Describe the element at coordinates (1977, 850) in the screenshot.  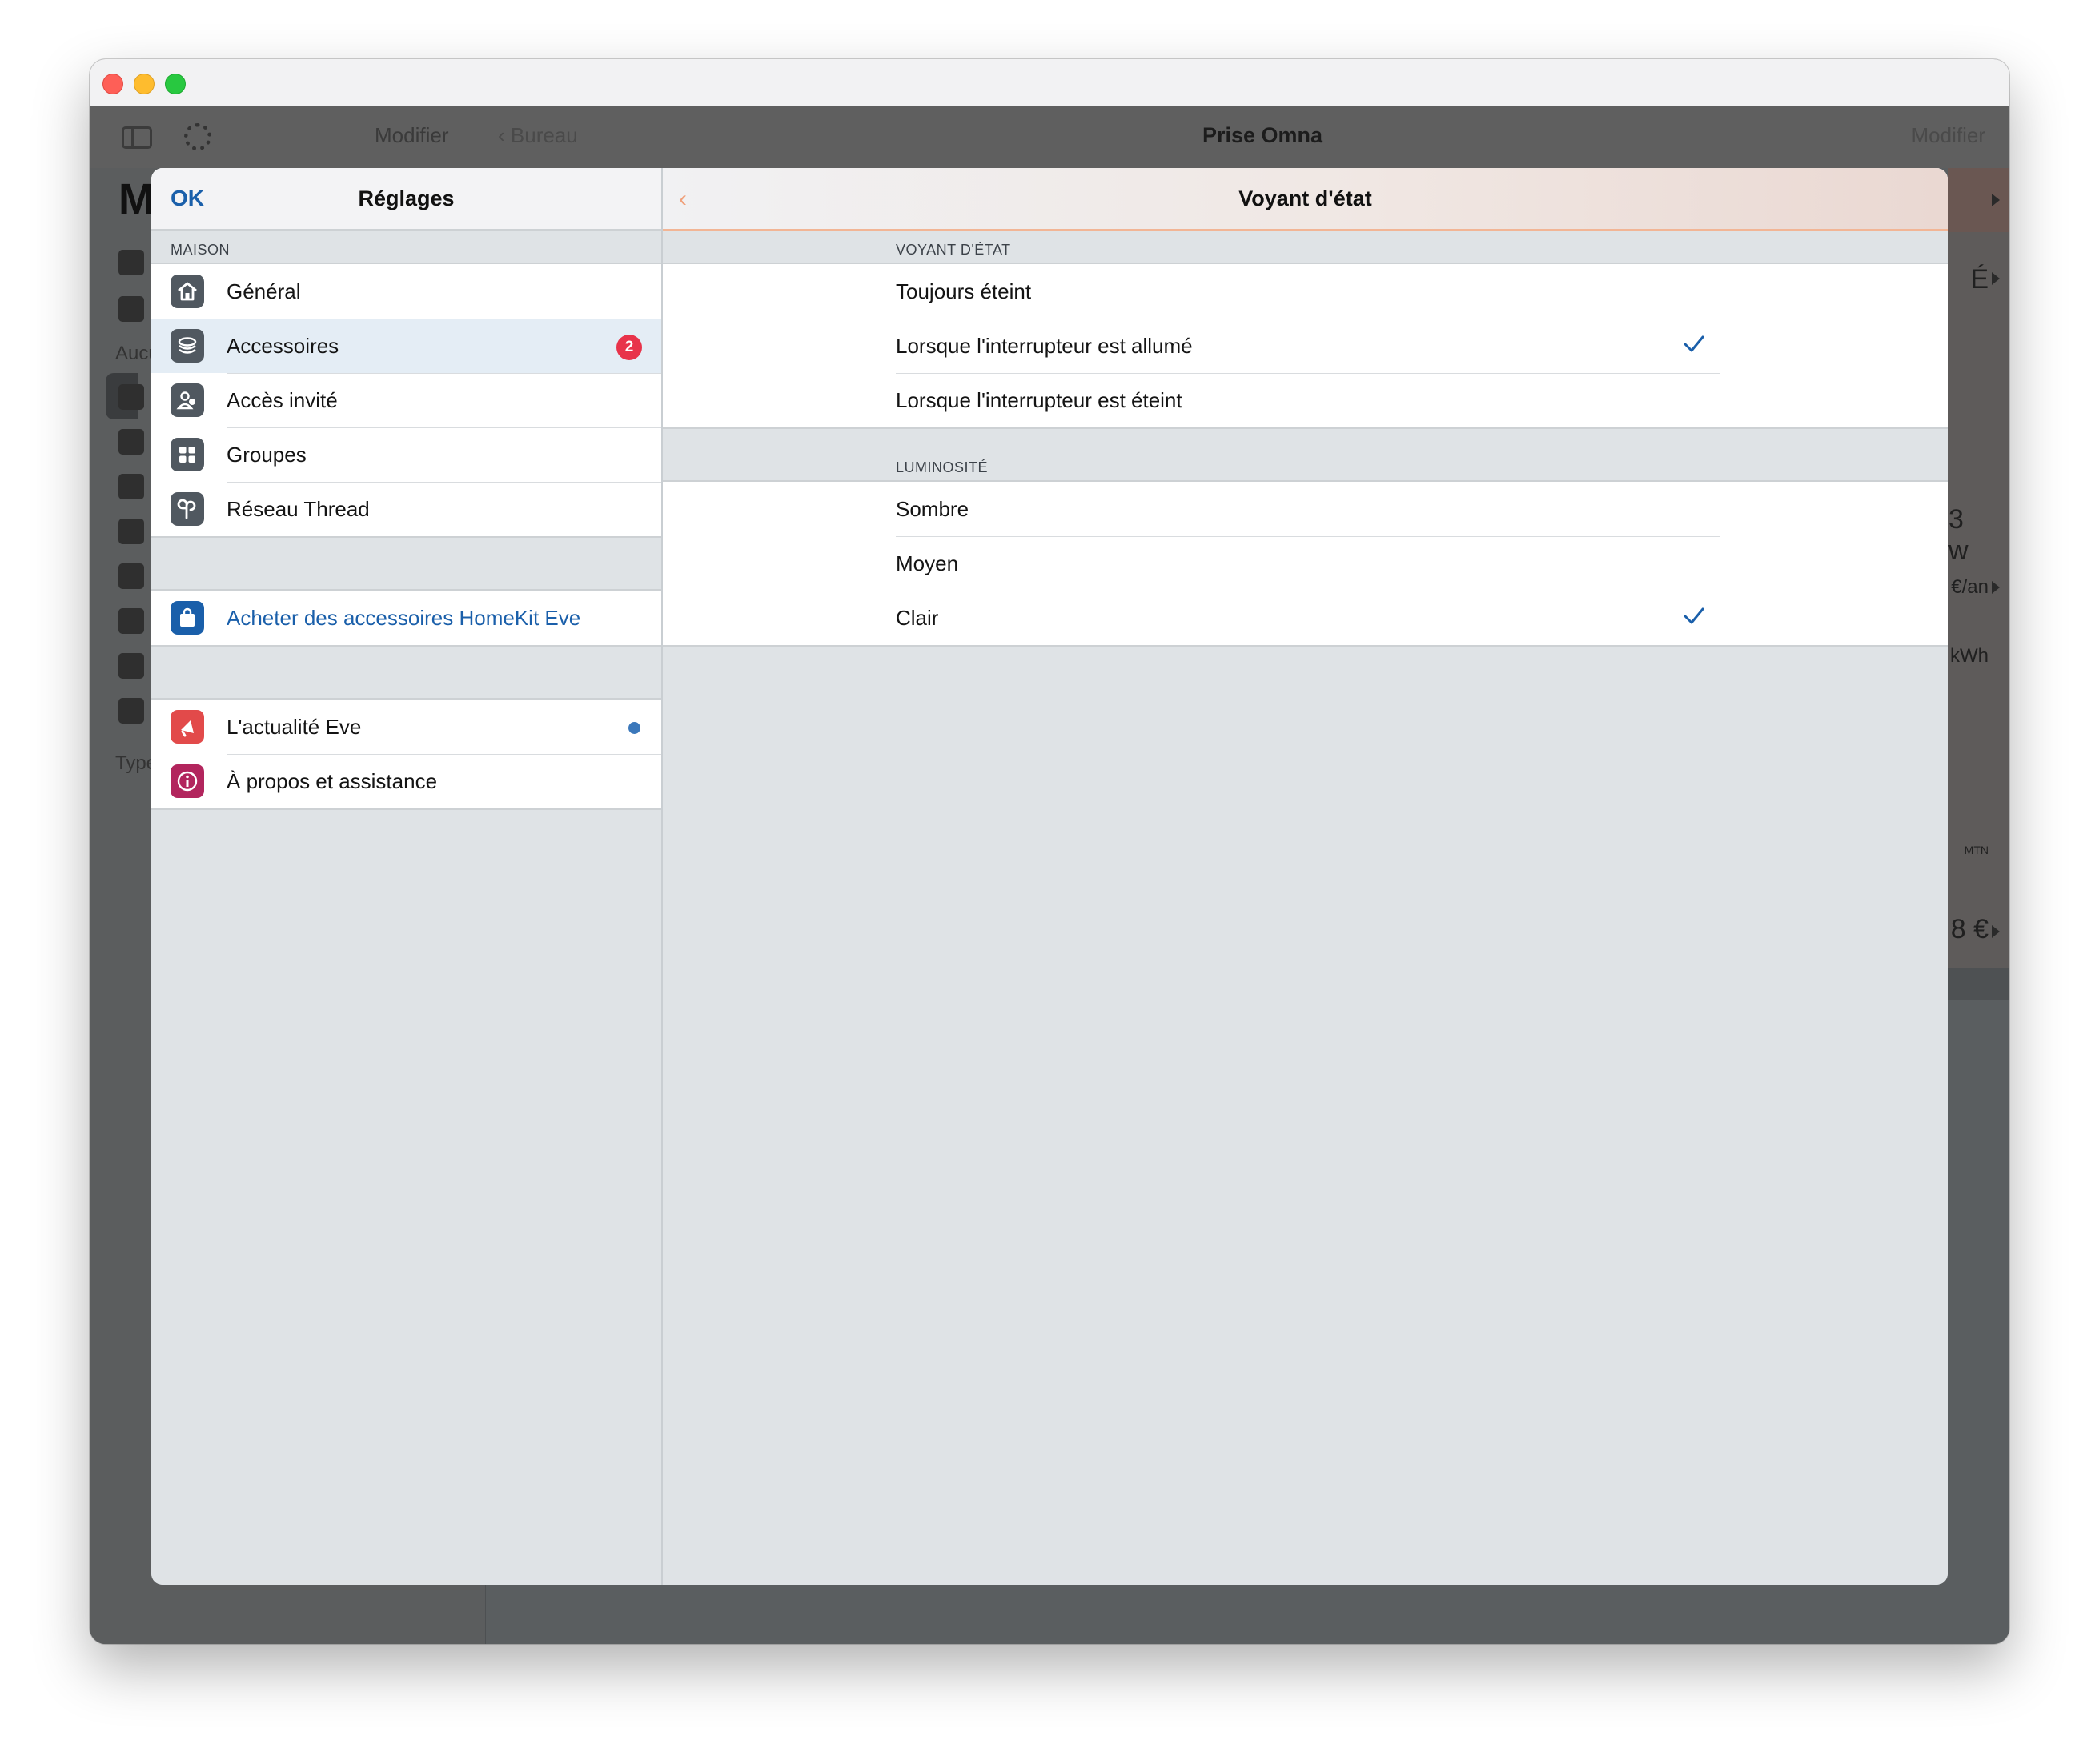
I see `background-fragment: MTN` at that location.